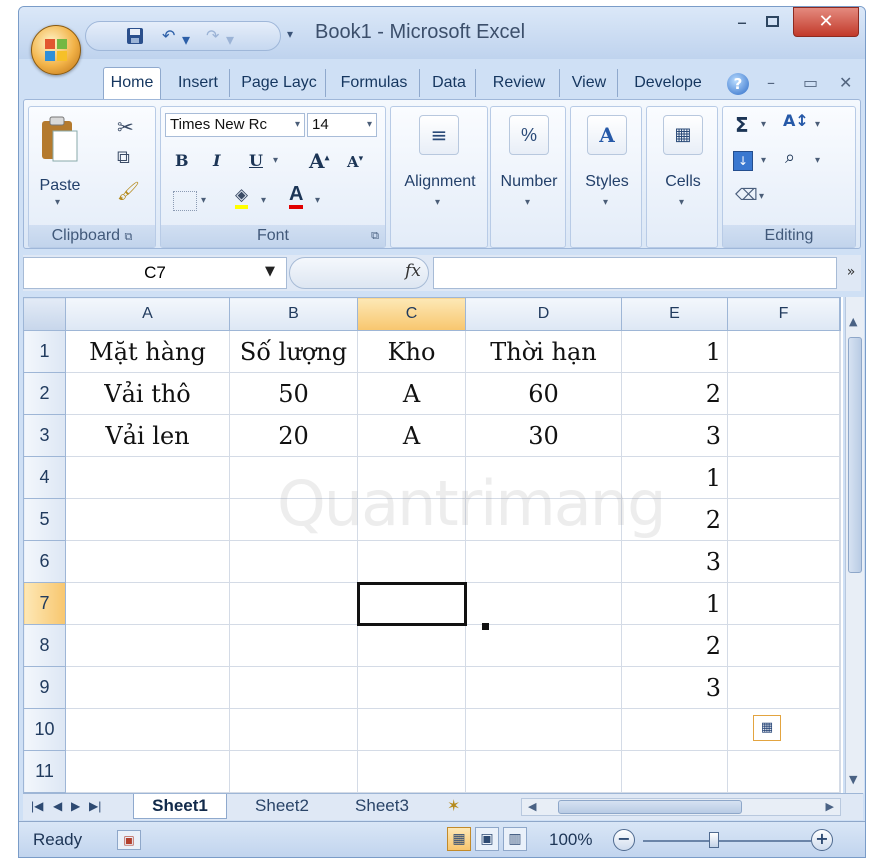  I want to click on cell-a10, so click(147, 729).